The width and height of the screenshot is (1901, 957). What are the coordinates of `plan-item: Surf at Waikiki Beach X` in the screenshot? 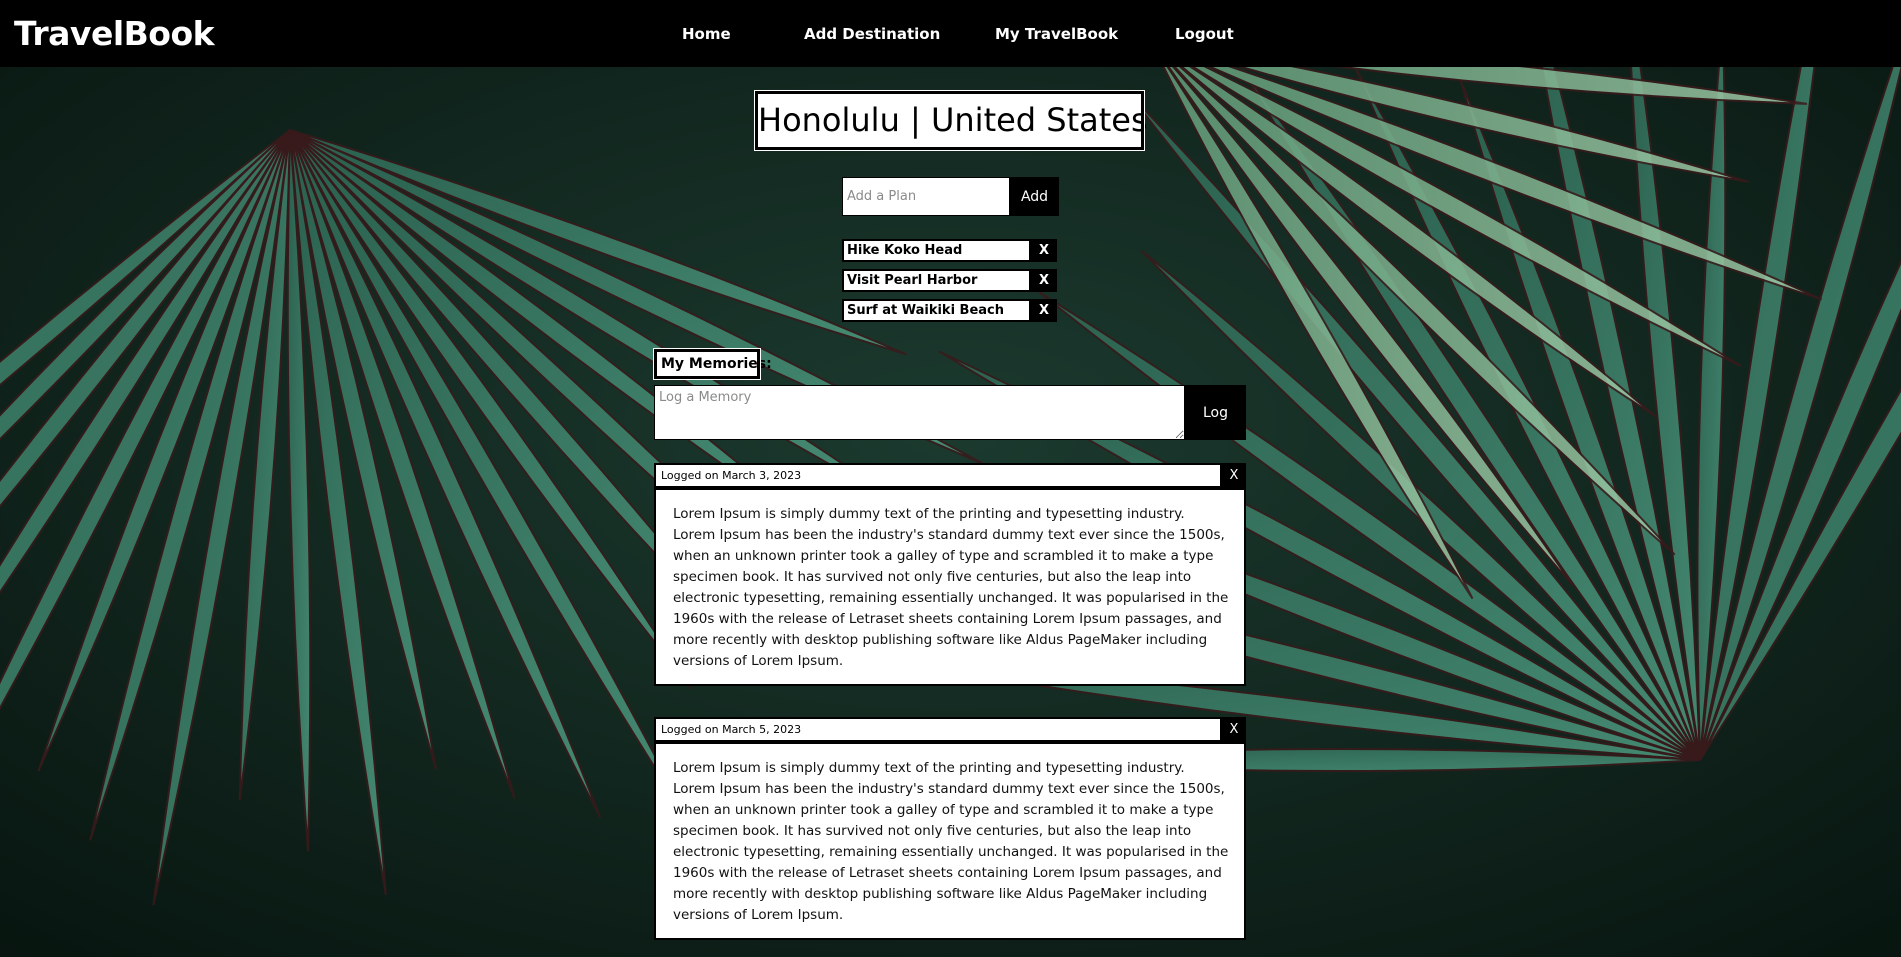 It's located at (949, 310).